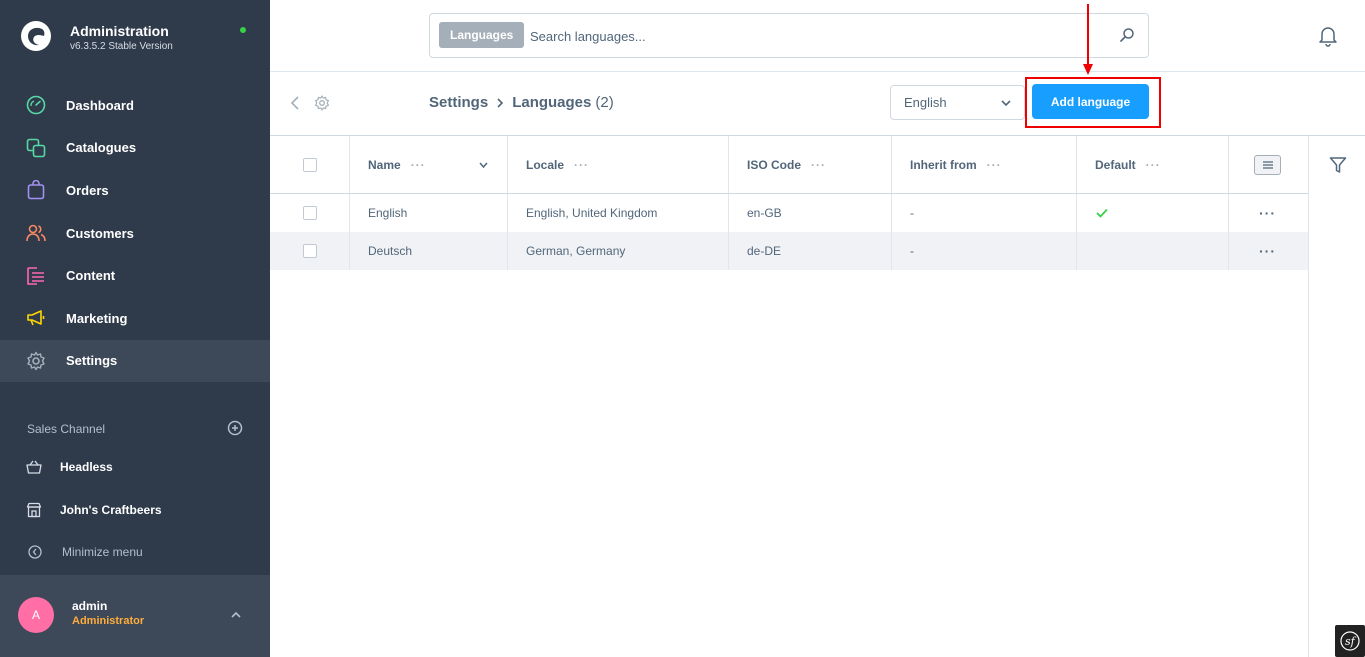  I want to click on column-header-name: Name ···, so click(397, 164).